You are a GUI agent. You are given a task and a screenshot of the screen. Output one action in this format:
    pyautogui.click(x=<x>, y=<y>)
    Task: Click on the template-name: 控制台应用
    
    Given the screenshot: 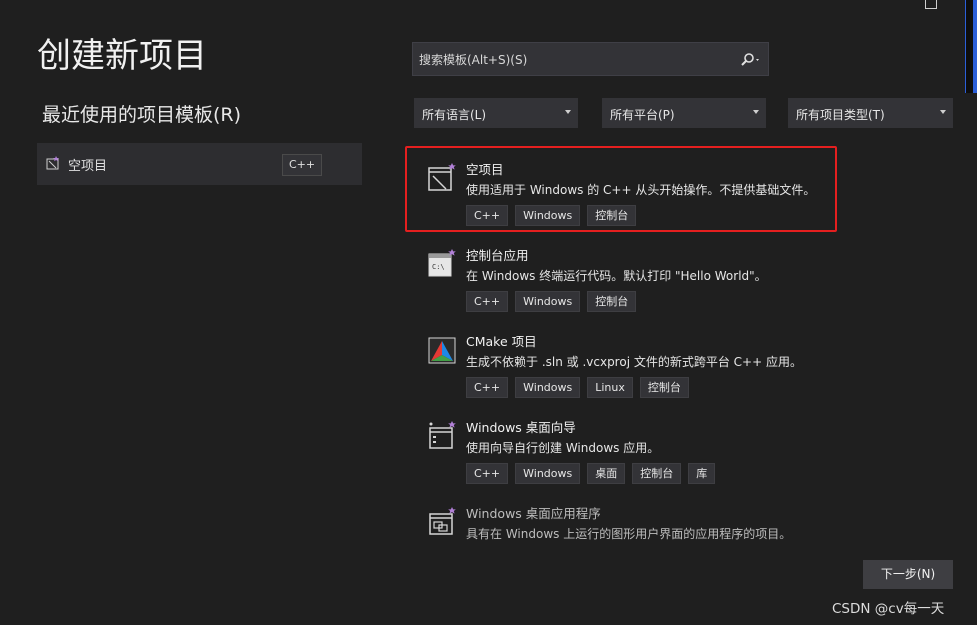 What is the action you would take?
    pyautogui.click(x=497, y=255)
    